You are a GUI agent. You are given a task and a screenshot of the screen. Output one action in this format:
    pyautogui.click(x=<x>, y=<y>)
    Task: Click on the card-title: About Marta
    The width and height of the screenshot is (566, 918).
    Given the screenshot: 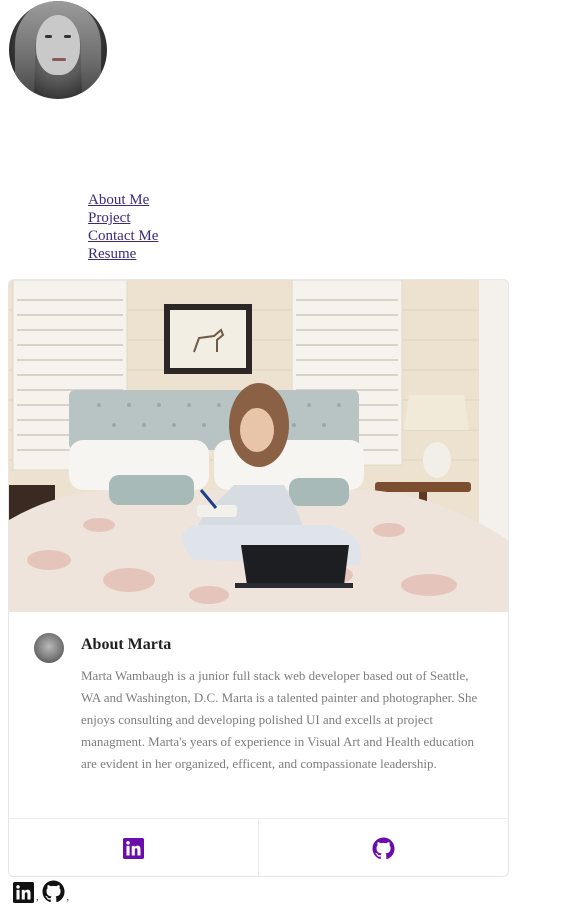 What is the action you would take?
    pyautogui.click(x=126, y=644)
    